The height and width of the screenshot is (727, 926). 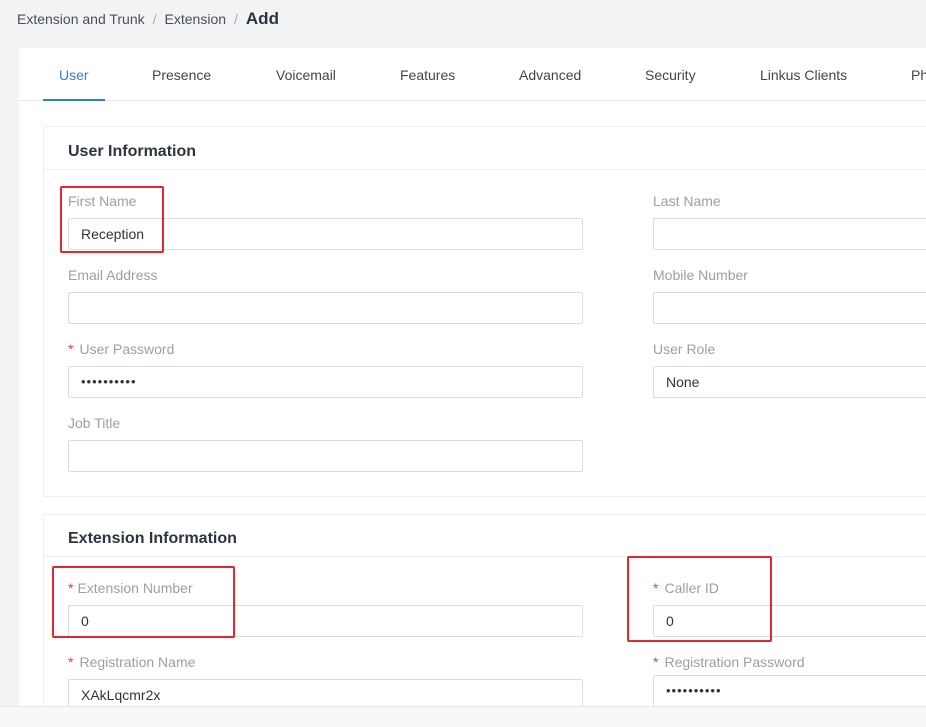 What do you see at coordinates (789, 308) in the screenshot?
I see `mobile-number-input` at bounding box center [789, 308].